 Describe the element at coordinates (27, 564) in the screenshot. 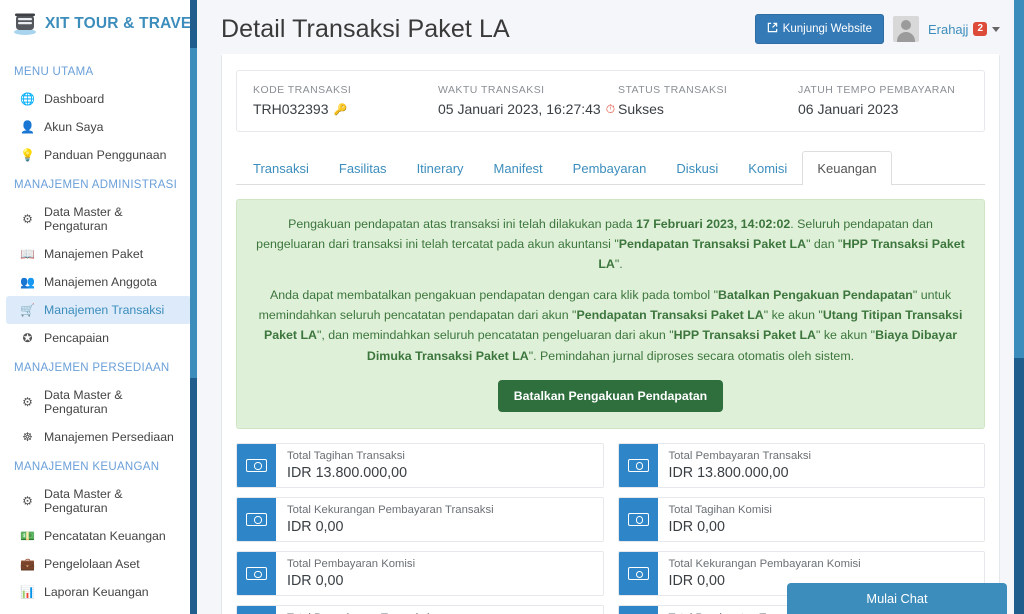

I see `briefcase-icon: 💼` at that location.